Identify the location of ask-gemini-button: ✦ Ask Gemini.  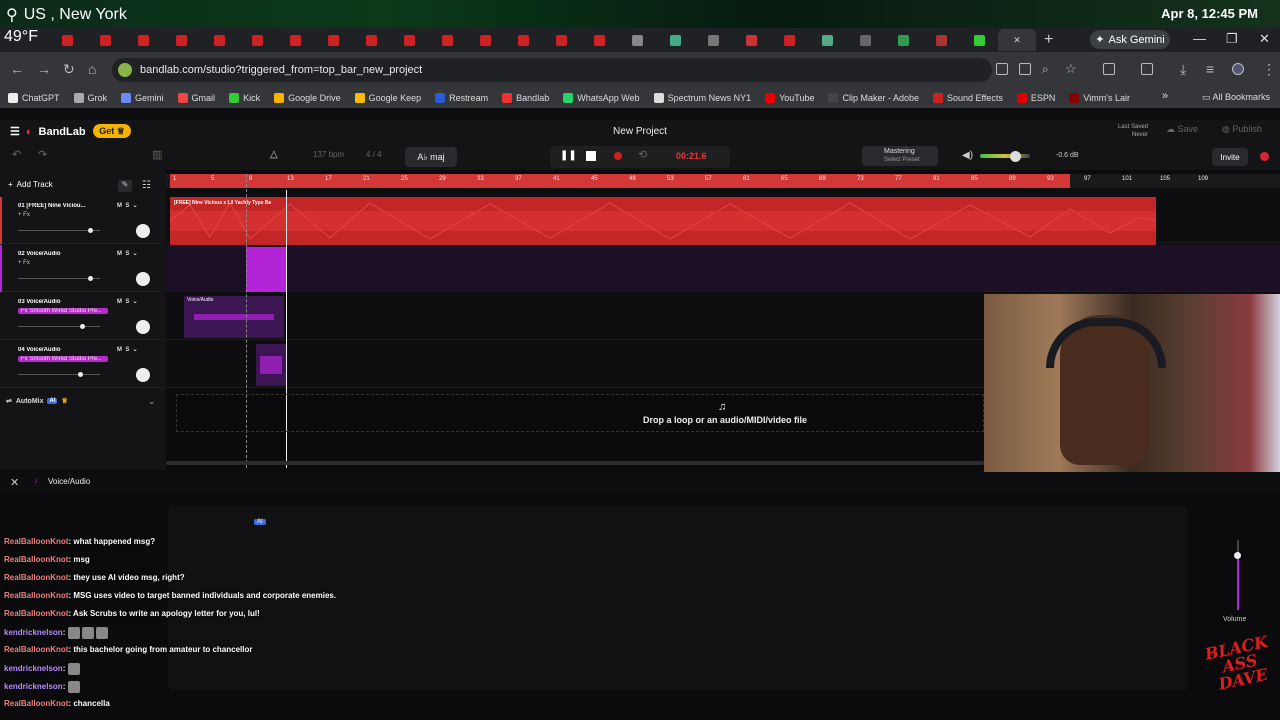
(1130, 39).